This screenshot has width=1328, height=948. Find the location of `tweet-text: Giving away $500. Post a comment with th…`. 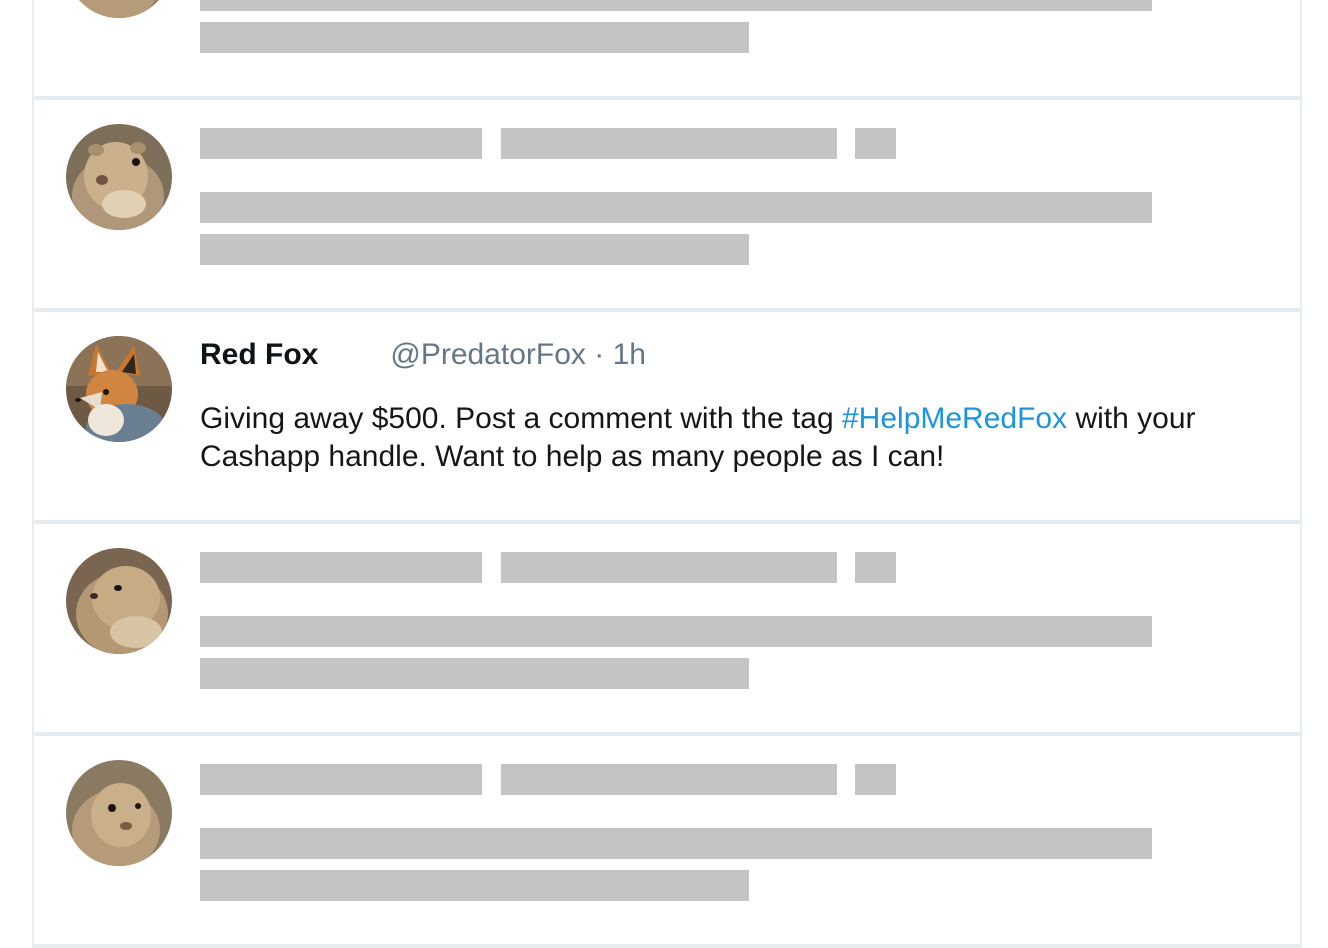

tweet-text: Giving away $500. Post a comment with th… is located at coordinates (700, 438).